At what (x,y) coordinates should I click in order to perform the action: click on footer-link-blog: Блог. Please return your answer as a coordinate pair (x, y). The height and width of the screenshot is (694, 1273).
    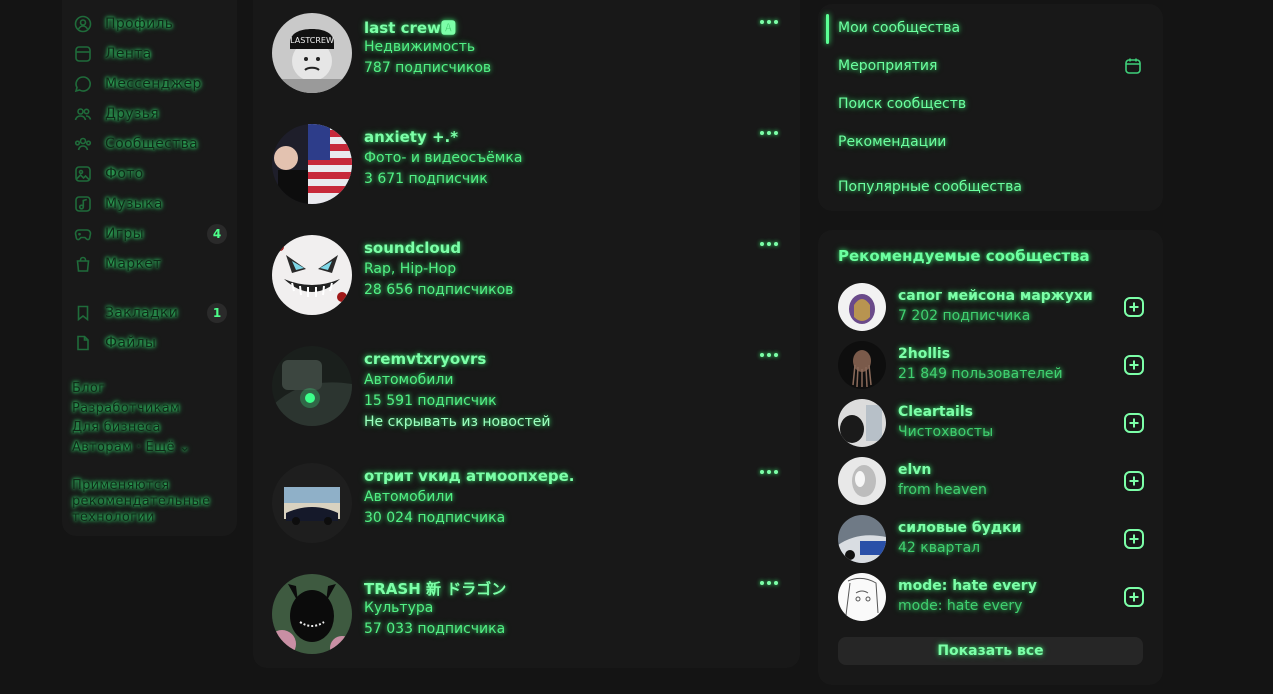
    Looking at the image, I should click on (152, 389).